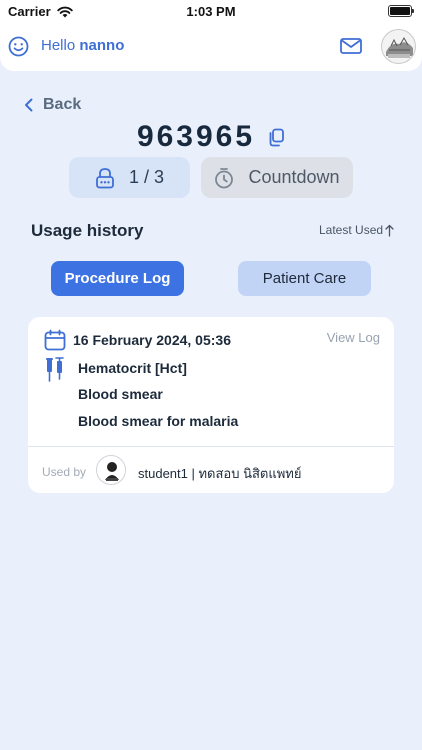 Image resolution: width=422 pixels, height=750 pixels. I want to click on procedure-item: Hematocrit [Hct], so click(132, 368).